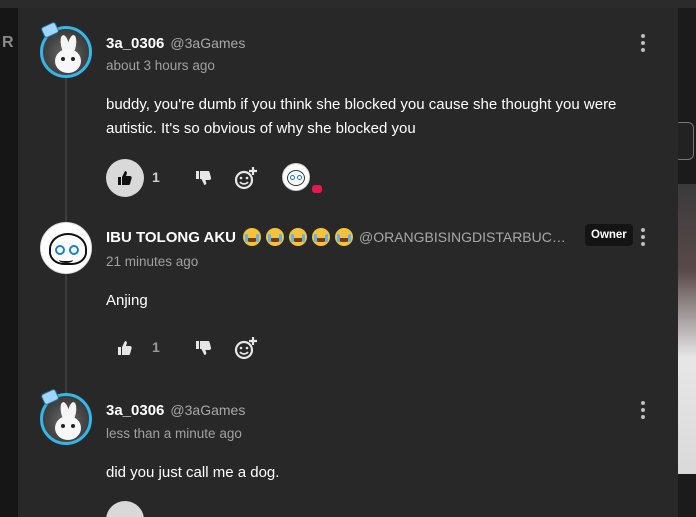 This screenshot has width=696, height=517. I want to click on author-emoji-row, so click(295, 237).